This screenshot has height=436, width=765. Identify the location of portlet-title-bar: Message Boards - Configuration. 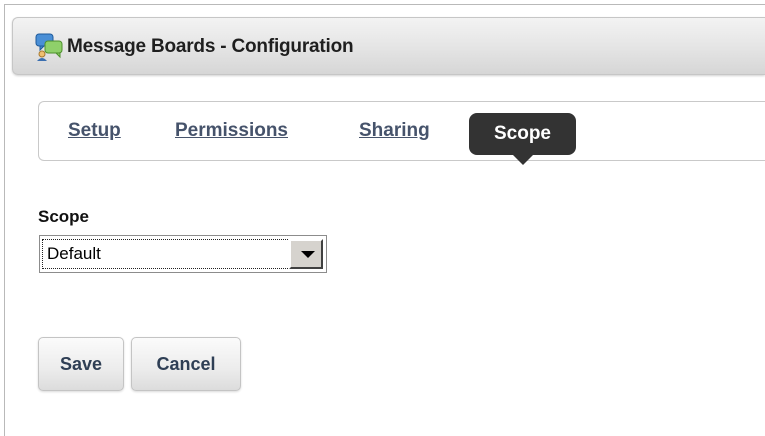
(388, 46).